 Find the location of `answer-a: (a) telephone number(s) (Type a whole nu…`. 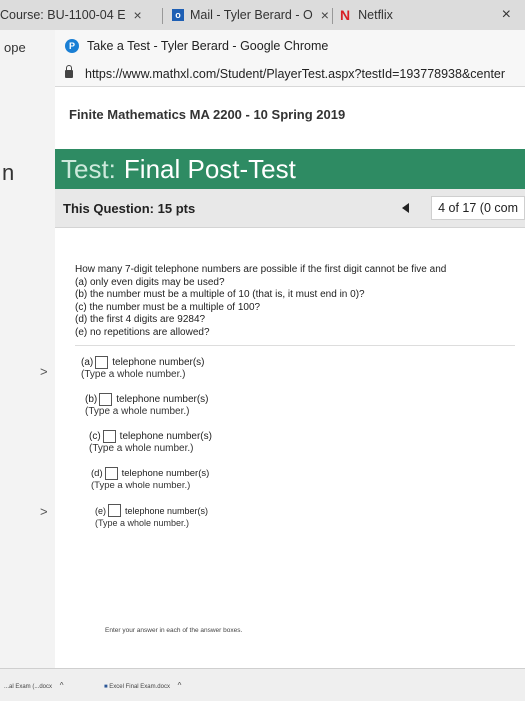

answer-a: (a) telephone number(s) (Type a whole nu… is located at coordinates (303, 368).